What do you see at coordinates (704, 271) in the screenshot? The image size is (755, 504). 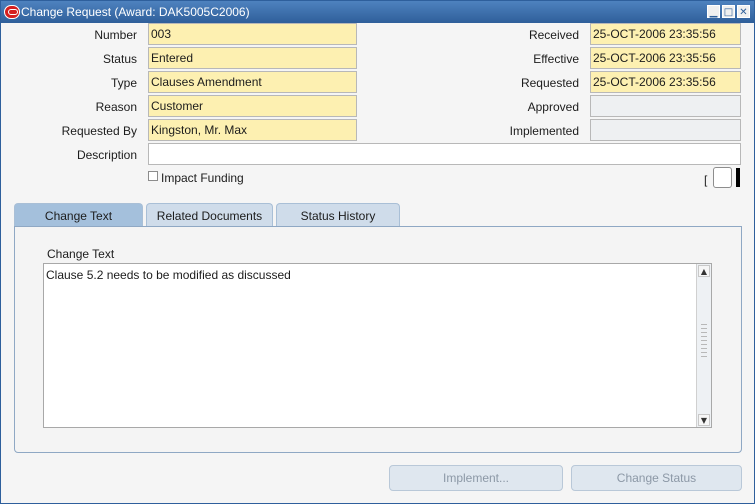 I see `scroll-up-arrow-icon: ▲` at bounding box center [704, 271].